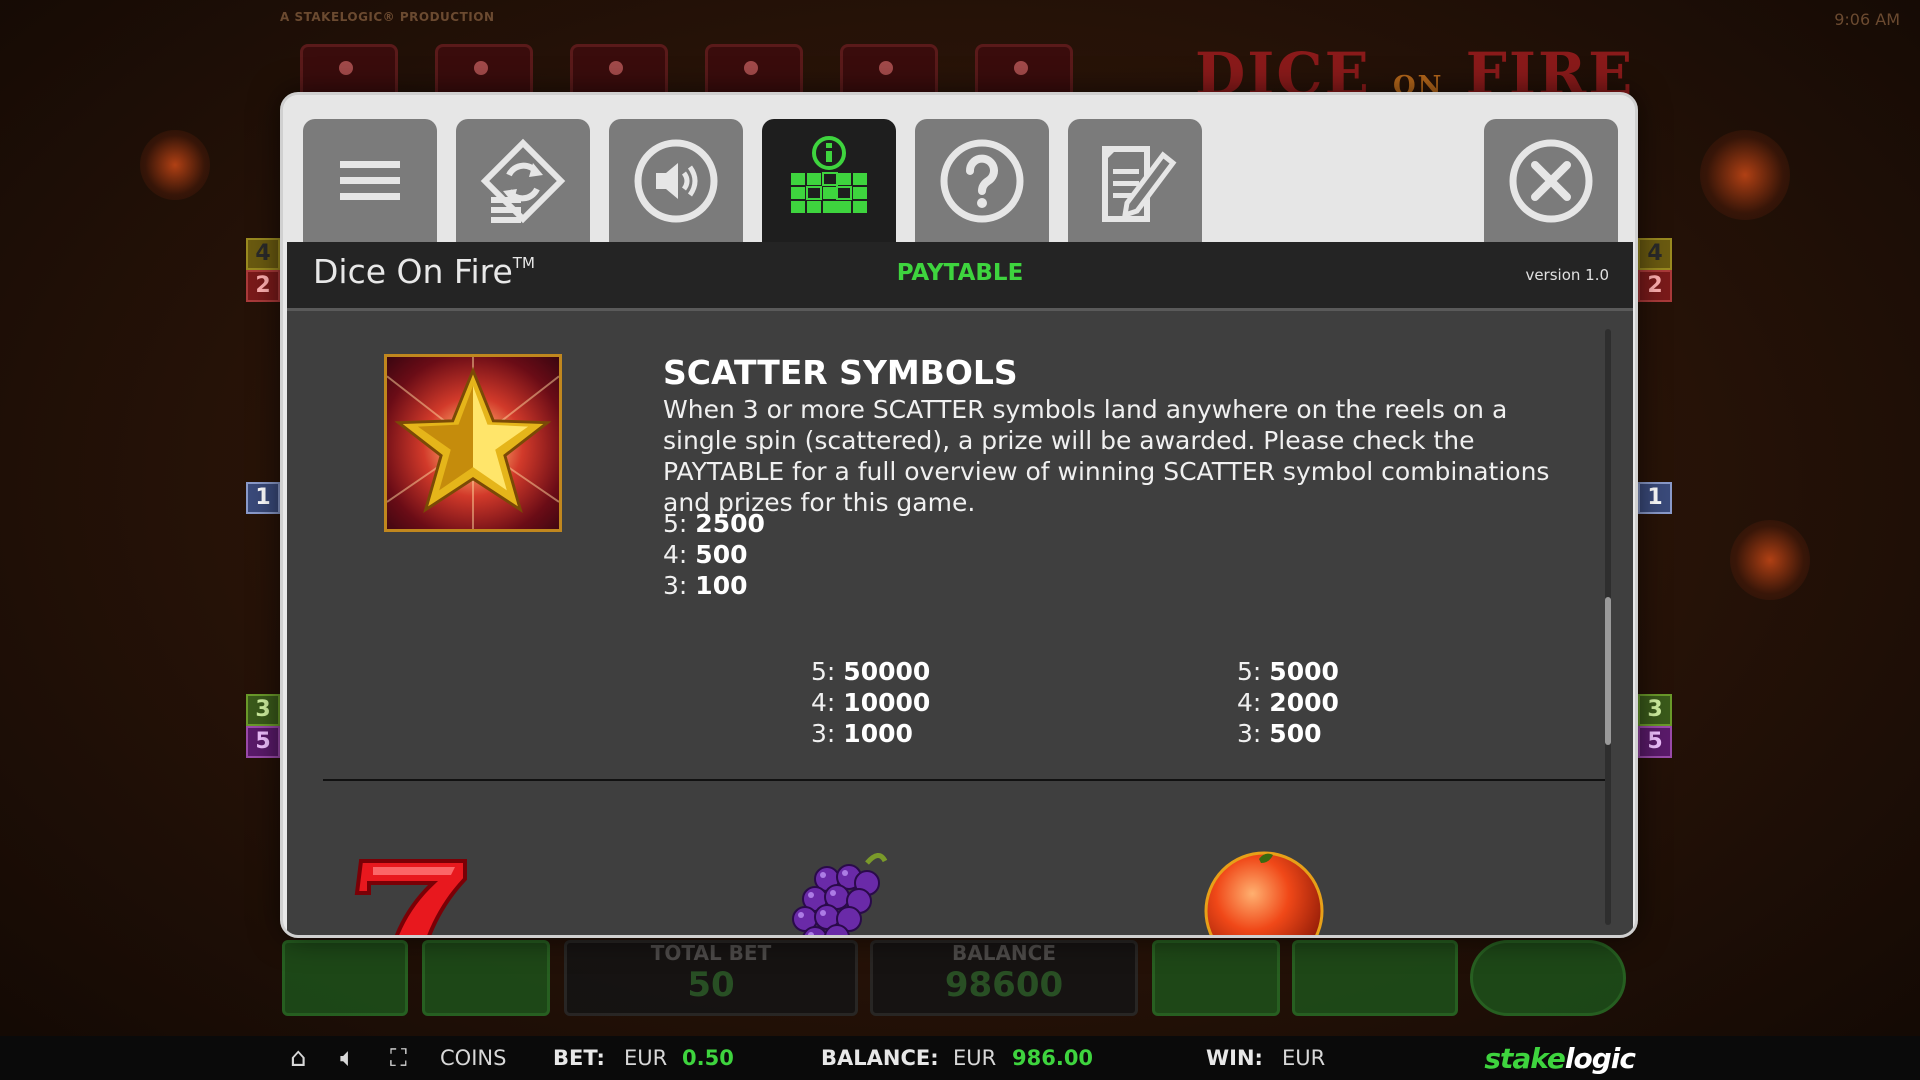  Describe the element at coordinates (862, 733) in the screenshot. I see `payout-row: 3: 1000` at that location.